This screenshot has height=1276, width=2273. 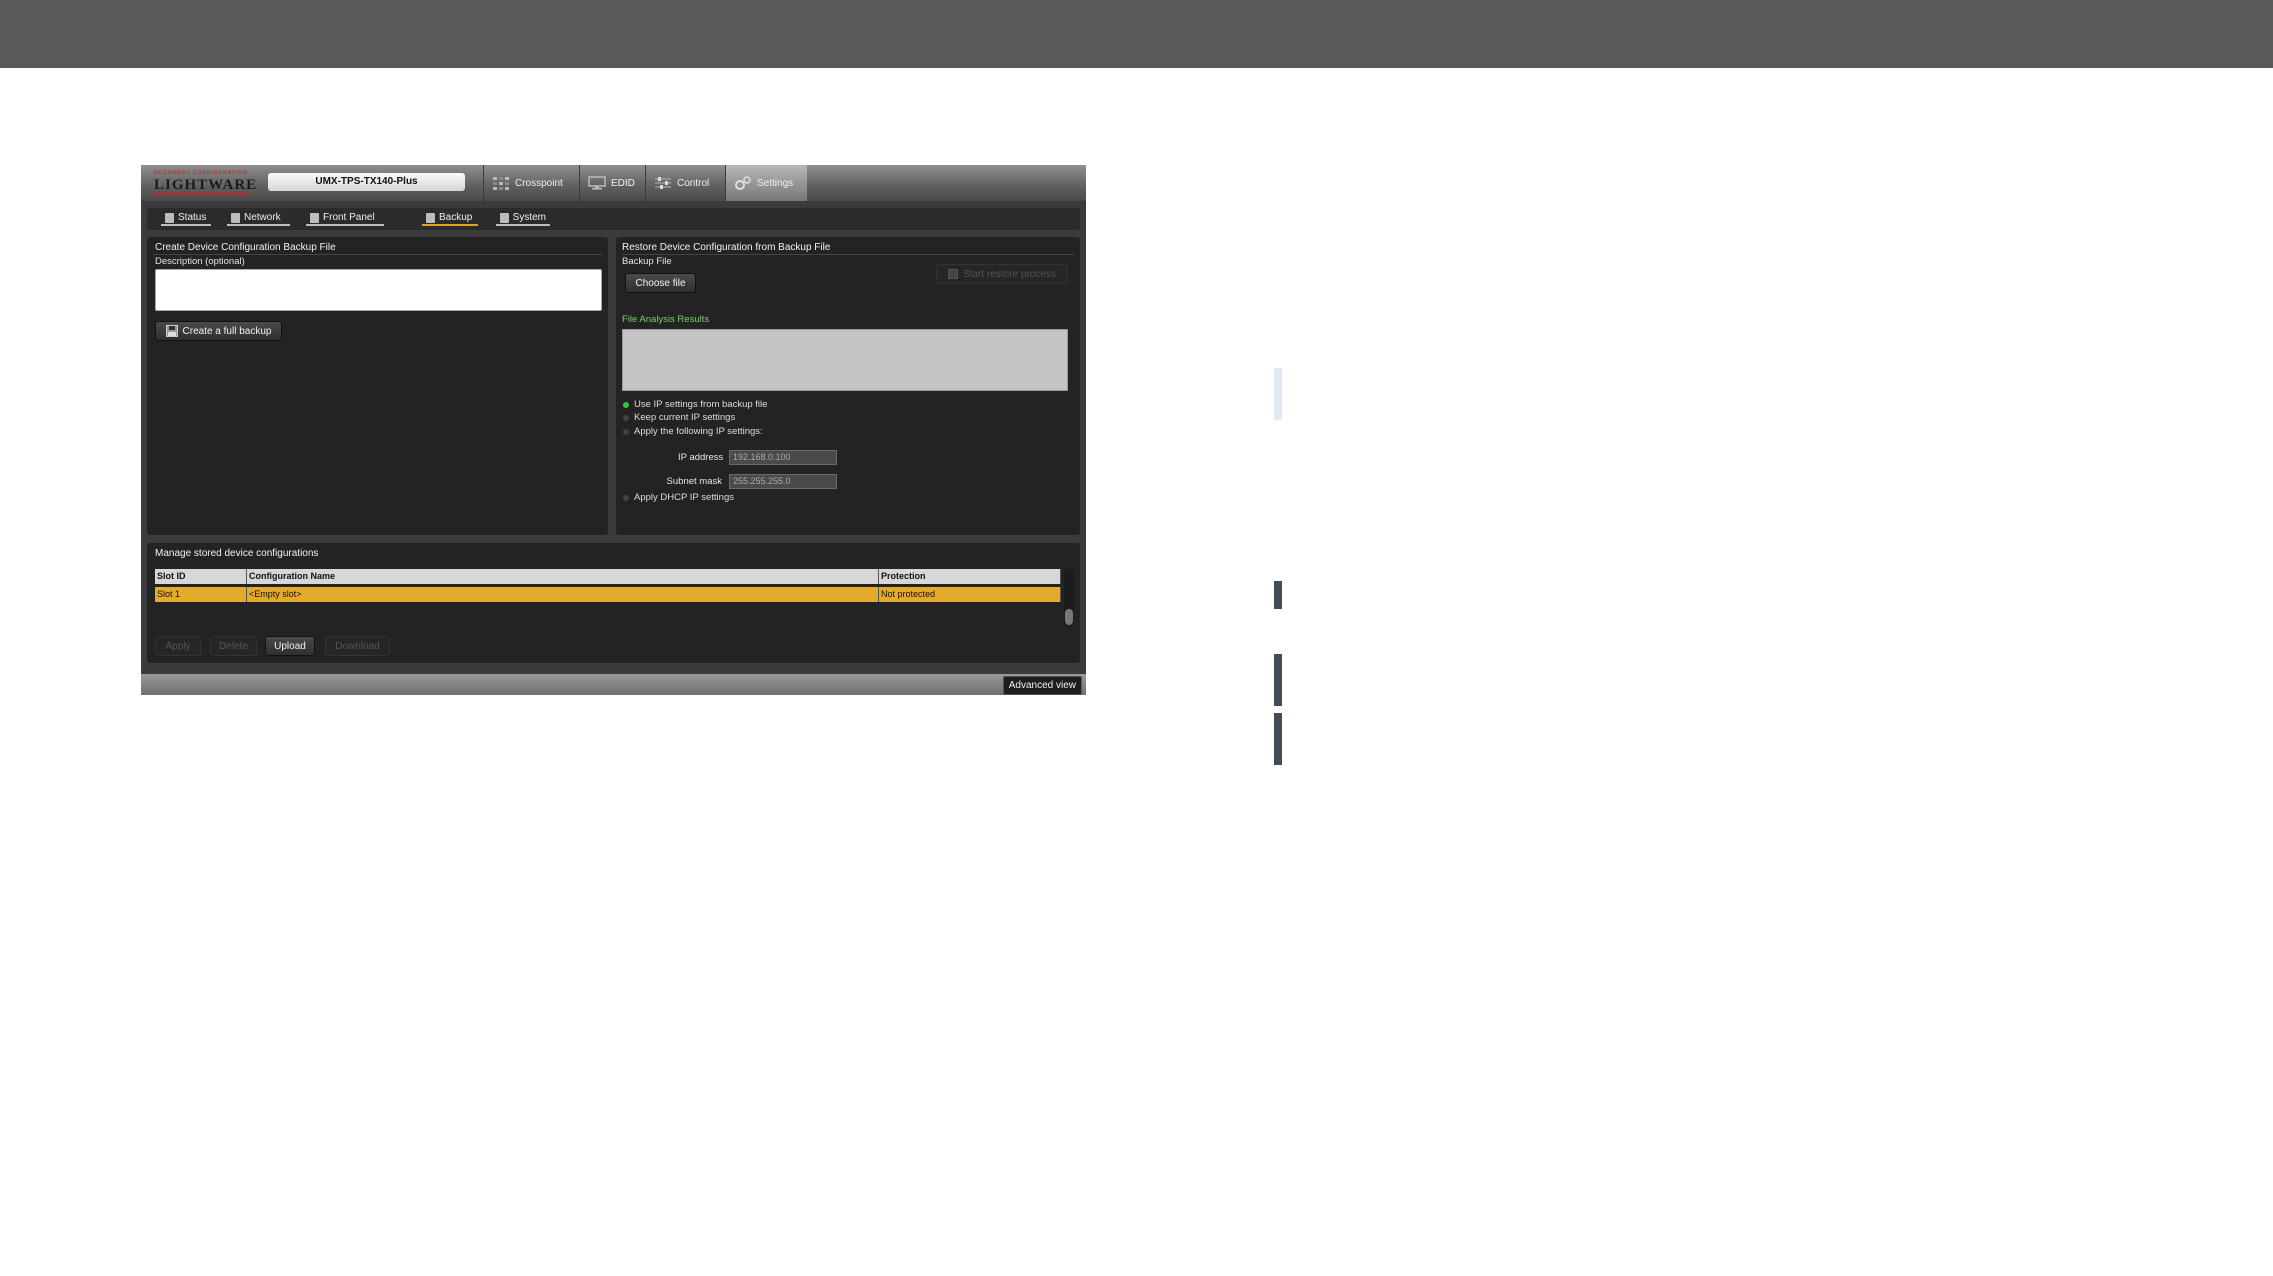 I want to click on create-backup-title: Create Device Configuration Backup File, so click(x=245, y=247).